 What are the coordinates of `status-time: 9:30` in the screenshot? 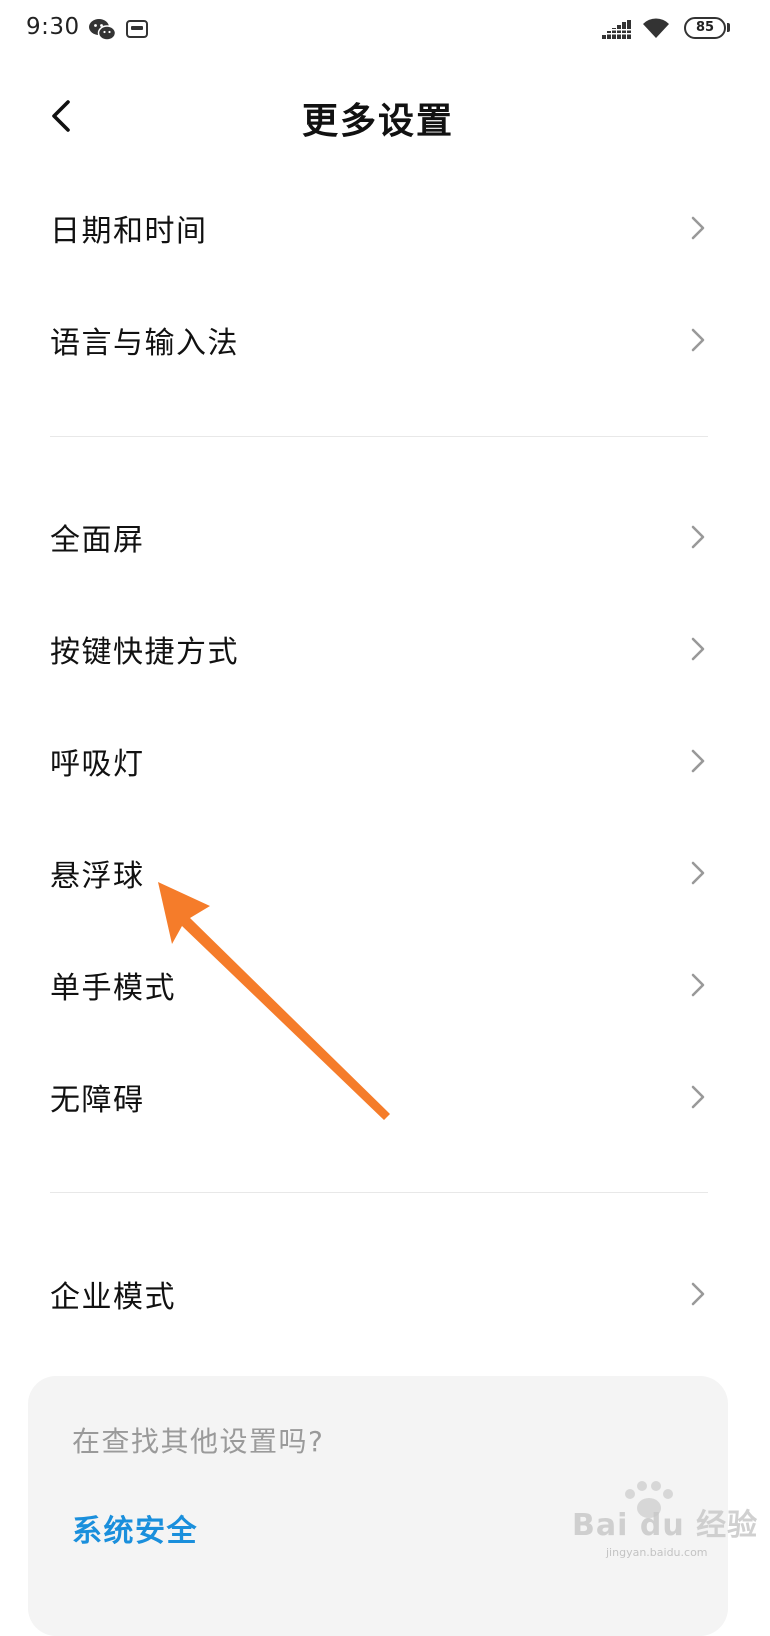 It's located at (53, 27).